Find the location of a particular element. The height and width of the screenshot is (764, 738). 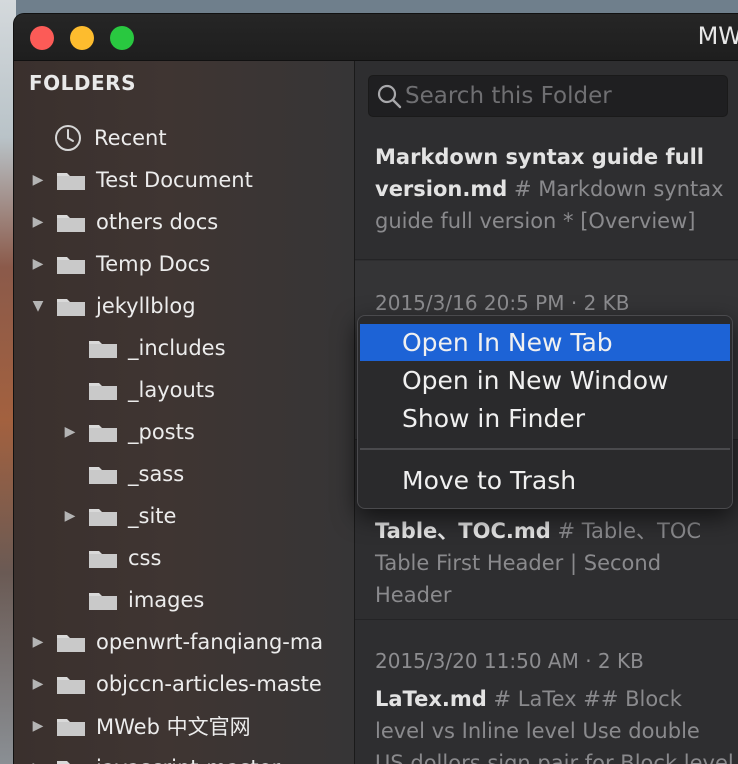

sidebar-item-includes: _includes is located at coordinates (144, 348).